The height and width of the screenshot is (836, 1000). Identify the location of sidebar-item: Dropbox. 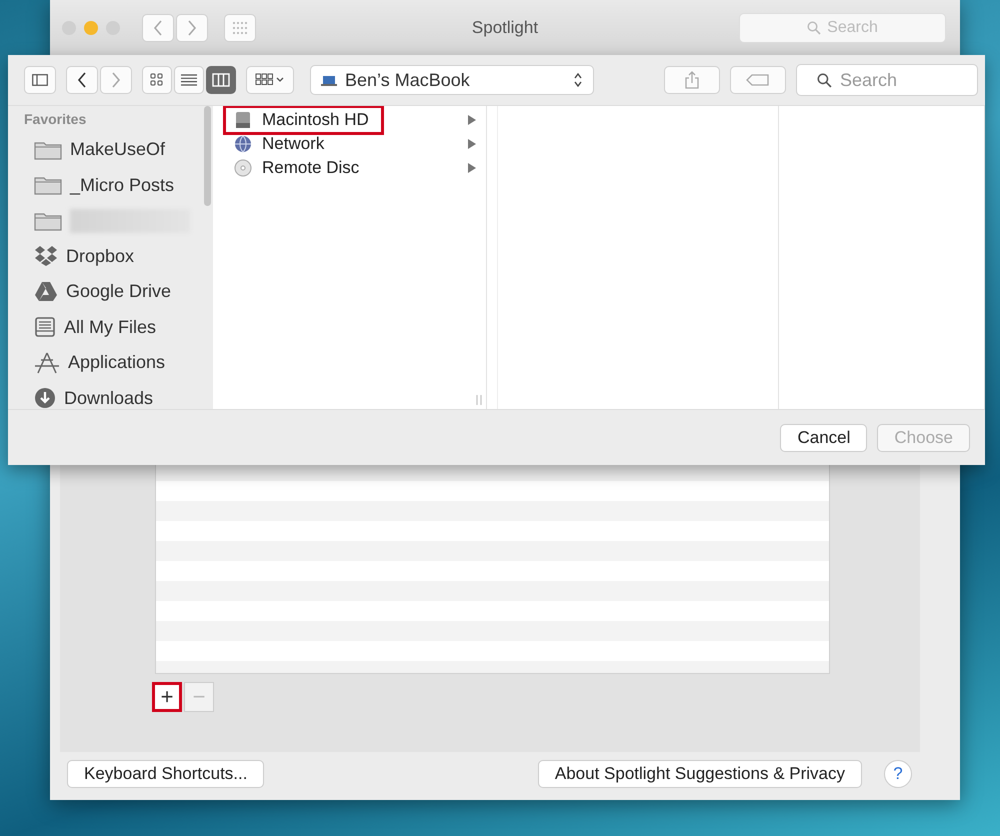
(100, 256).